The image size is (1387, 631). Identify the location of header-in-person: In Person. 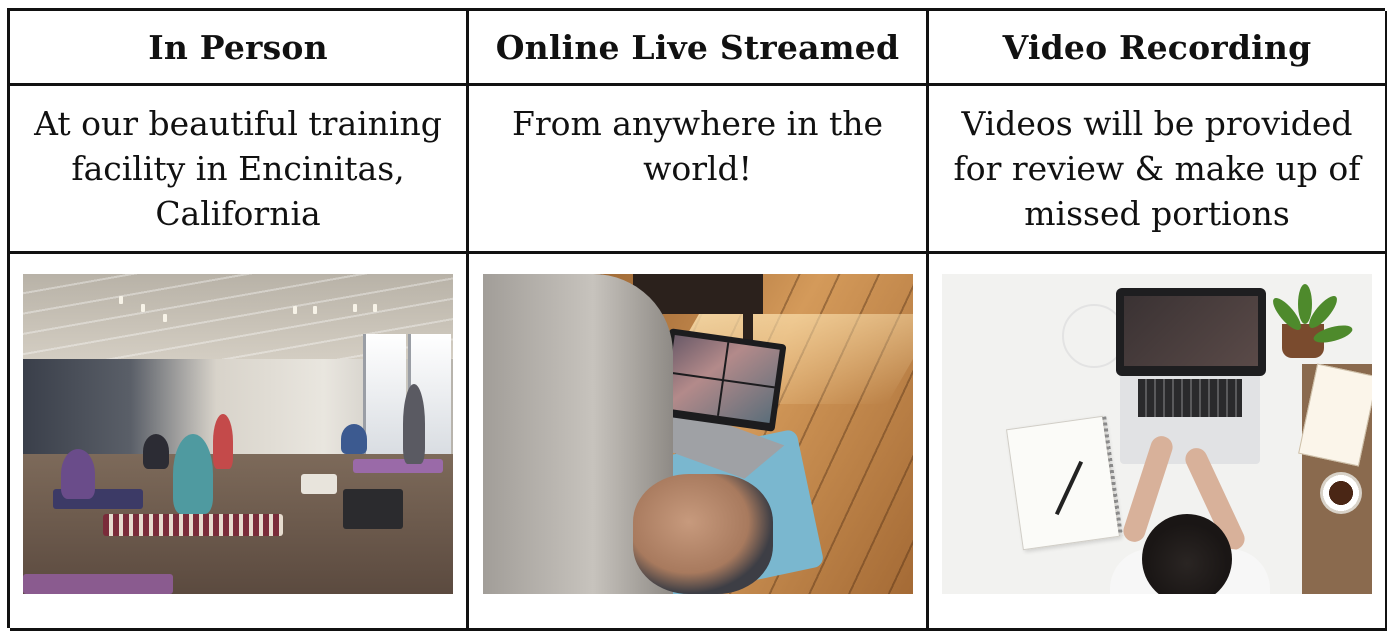
(239, 48).